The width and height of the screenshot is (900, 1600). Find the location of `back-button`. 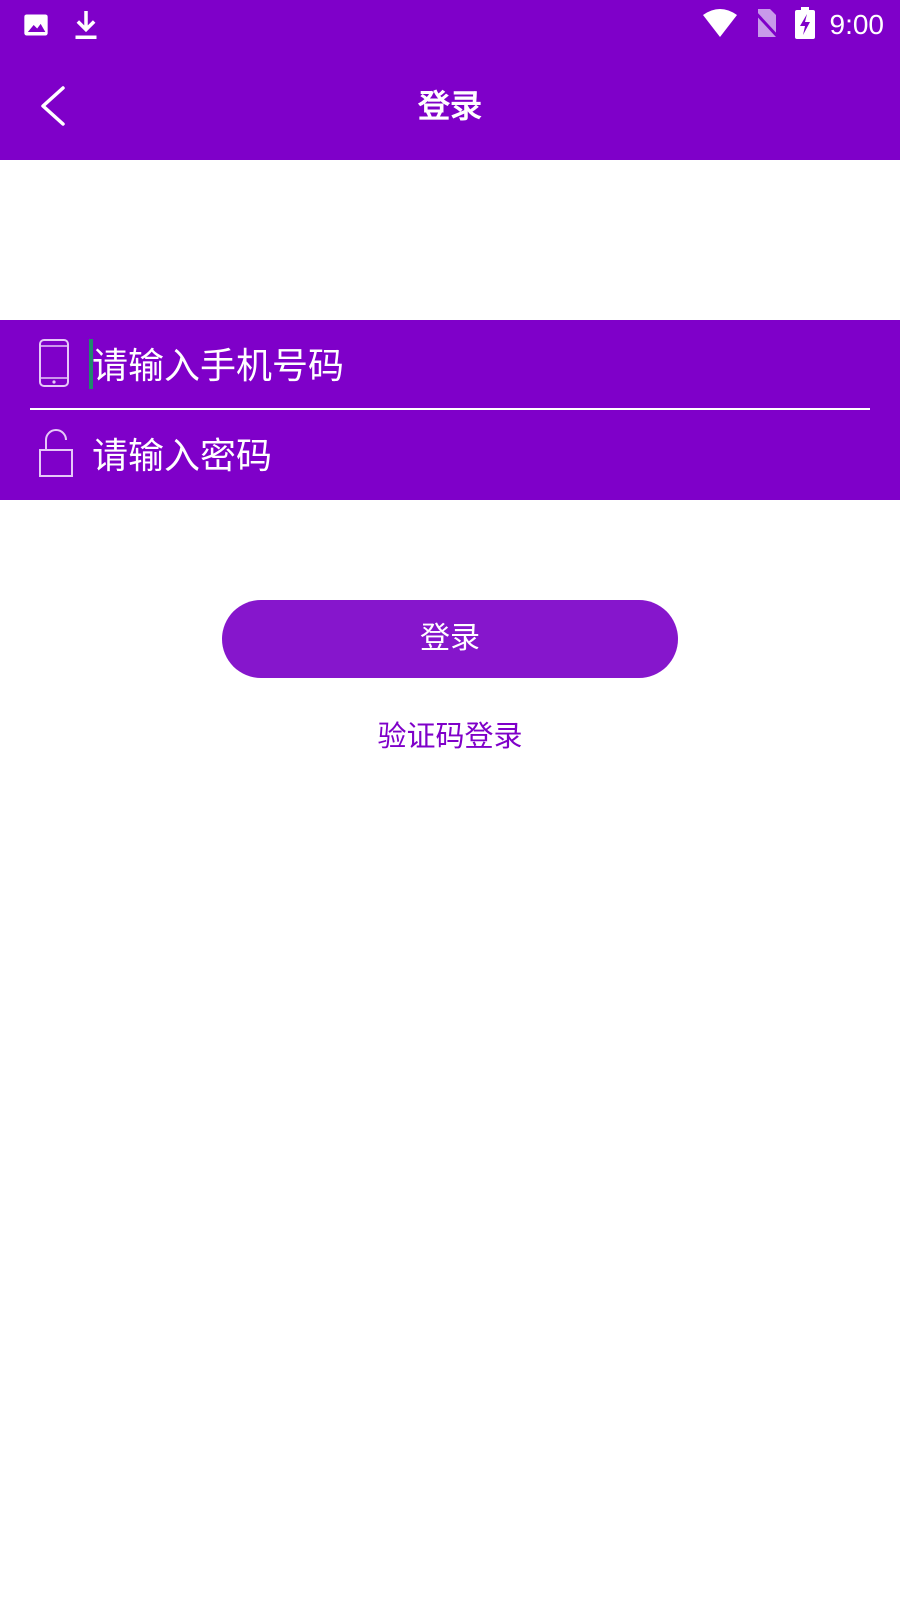

back-button is located at coordinates (52, 106).